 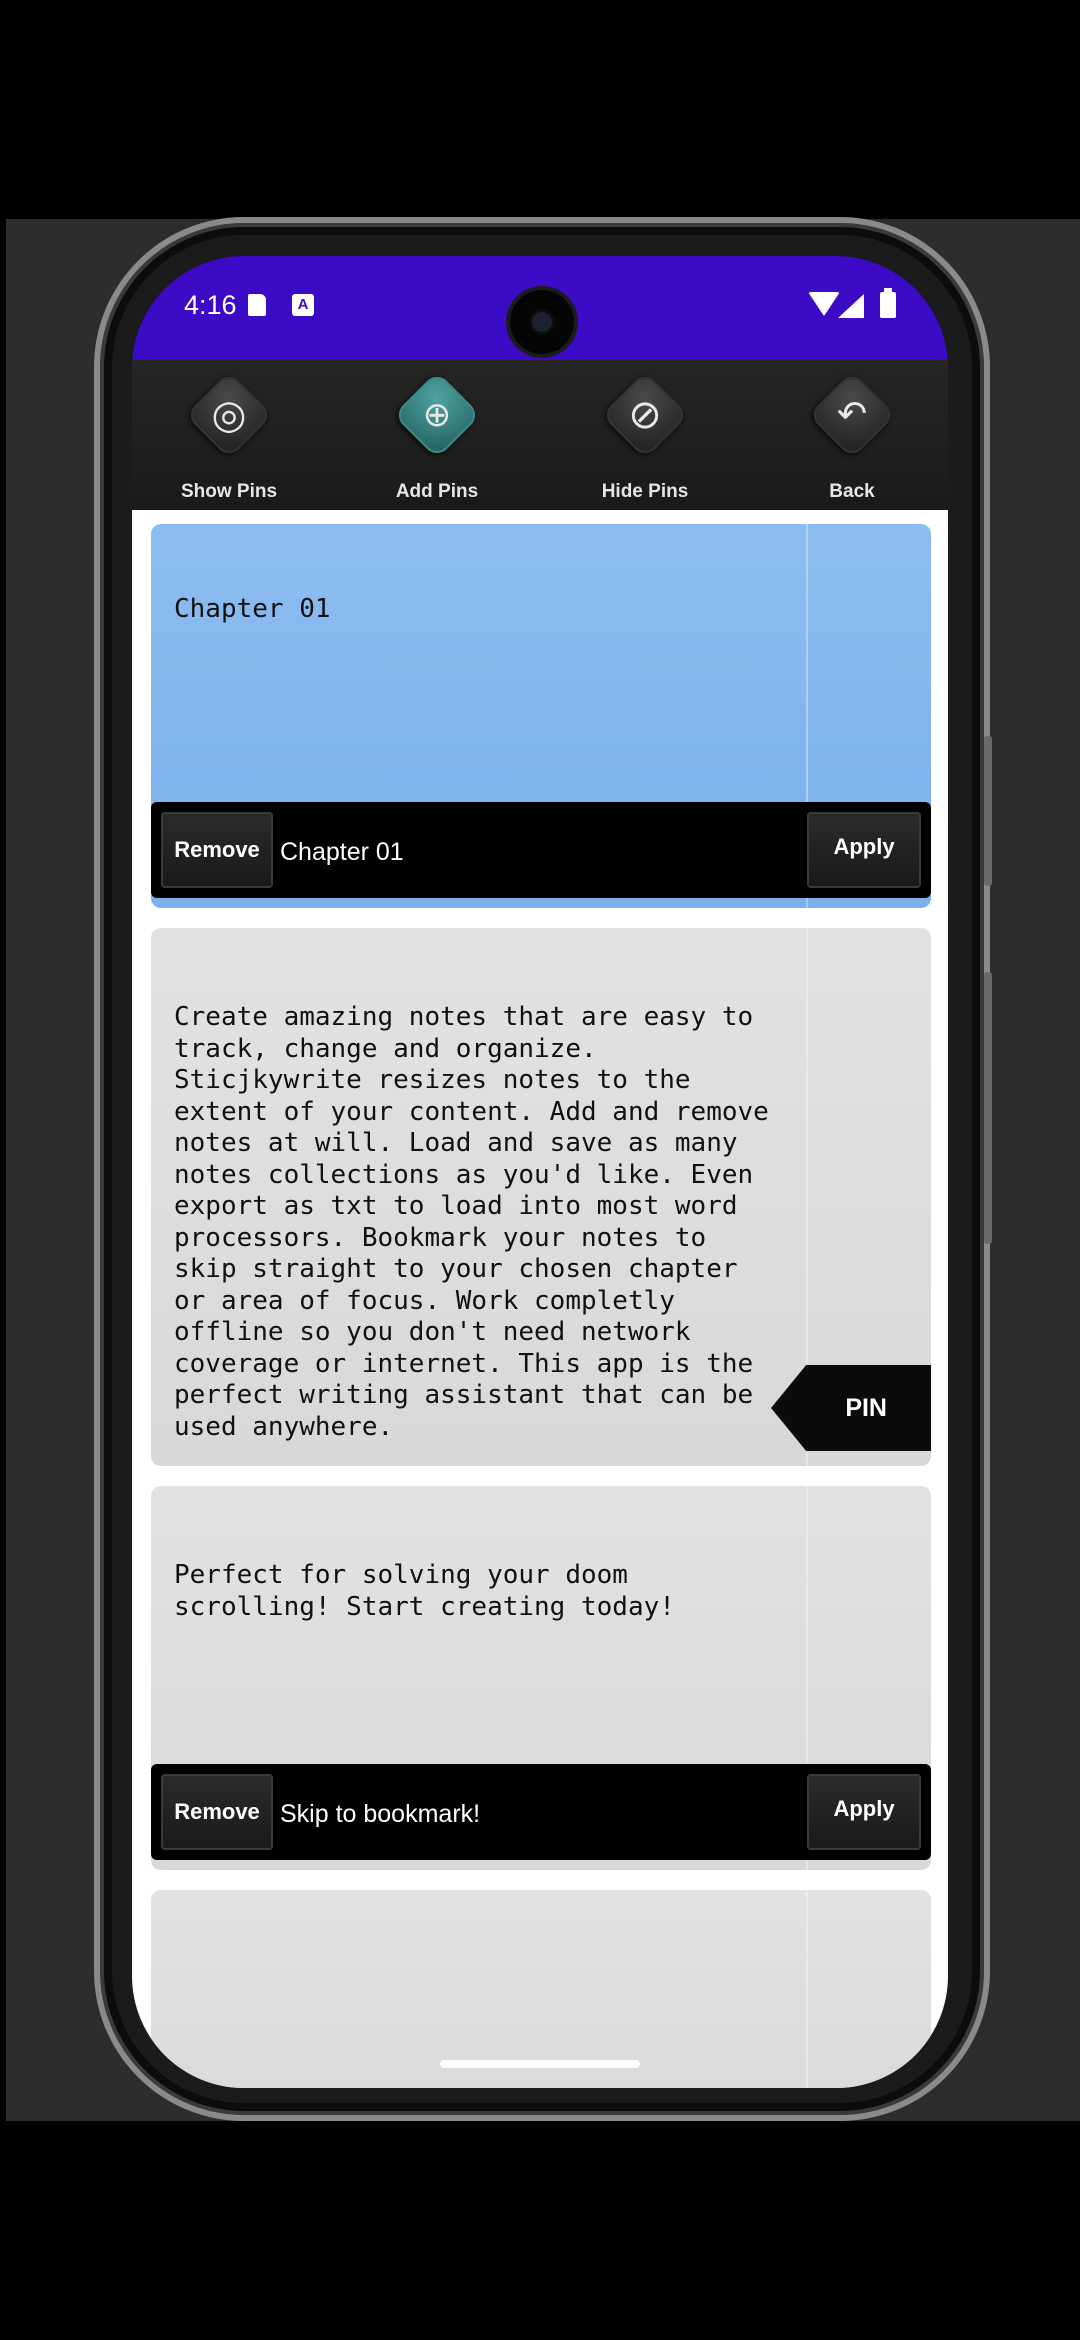 What do you see at coordinates (437, 491) in the screenshot?
I see `add-pins-label: Add Pins` at bounding box center [437, 491].